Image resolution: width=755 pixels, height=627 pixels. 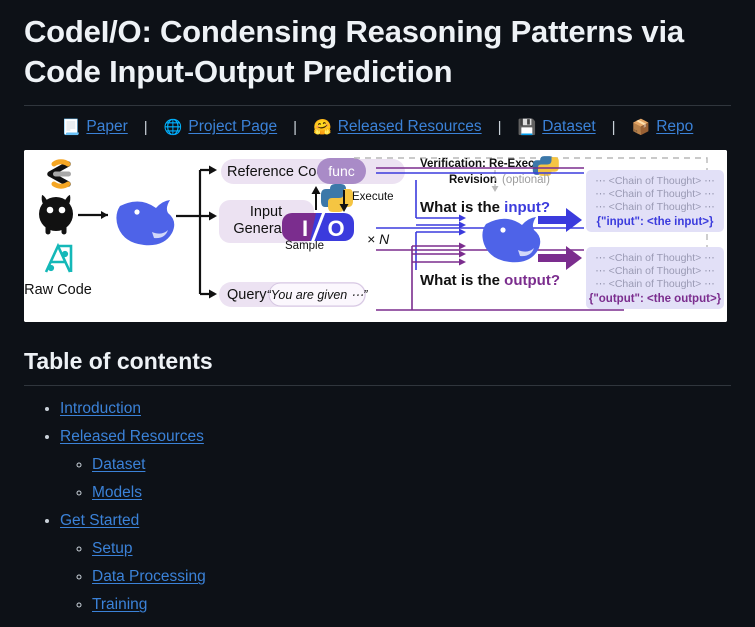 What do you see at coordinates (173, 127) in the screenshot?
I see `globe-icon: 🌐` at bounding box center [173, 127].